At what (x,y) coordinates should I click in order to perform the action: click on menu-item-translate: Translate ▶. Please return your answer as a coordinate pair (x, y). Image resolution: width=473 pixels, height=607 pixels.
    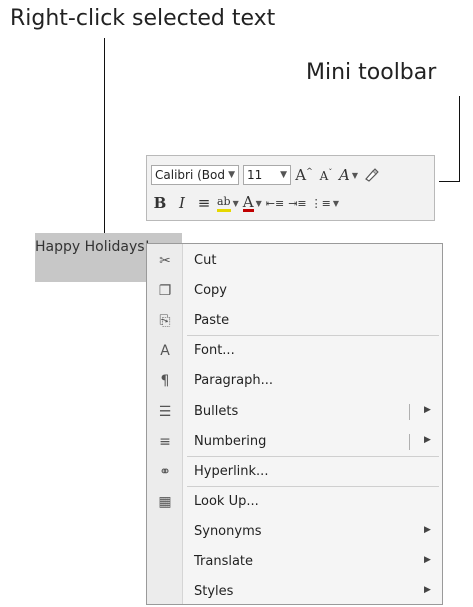
    Looking at the image, I should click on (294, 562).